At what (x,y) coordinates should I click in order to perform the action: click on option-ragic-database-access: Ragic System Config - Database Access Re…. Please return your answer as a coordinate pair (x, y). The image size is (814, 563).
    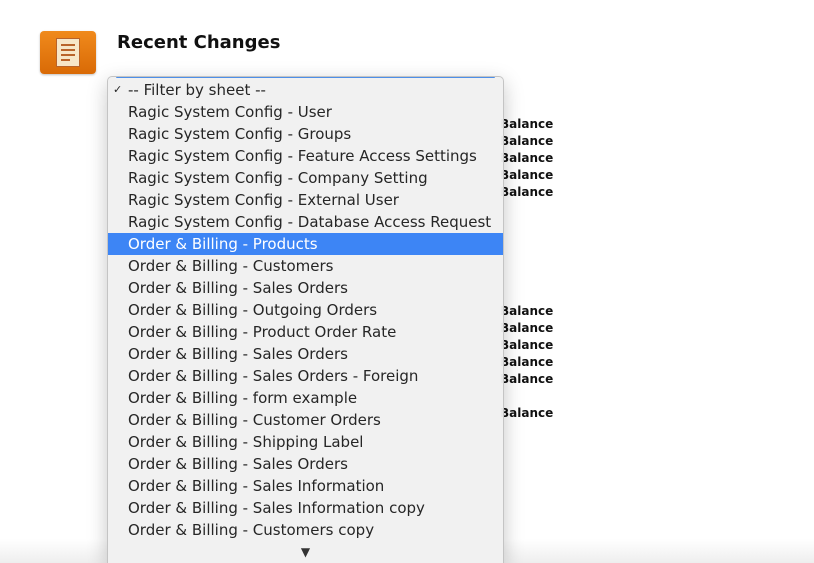
    Looking at the image, I should click on (305, 222).